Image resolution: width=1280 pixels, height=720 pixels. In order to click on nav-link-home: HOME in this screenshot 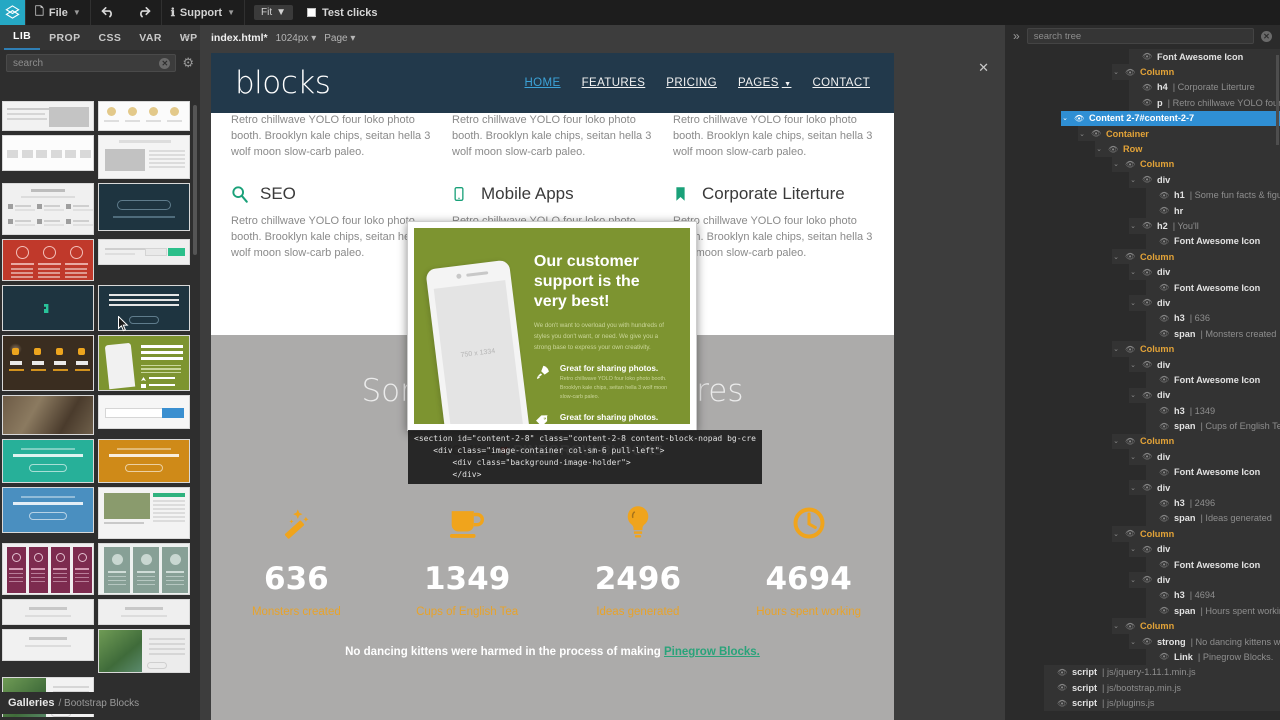, I will do `click(542, 83)`.